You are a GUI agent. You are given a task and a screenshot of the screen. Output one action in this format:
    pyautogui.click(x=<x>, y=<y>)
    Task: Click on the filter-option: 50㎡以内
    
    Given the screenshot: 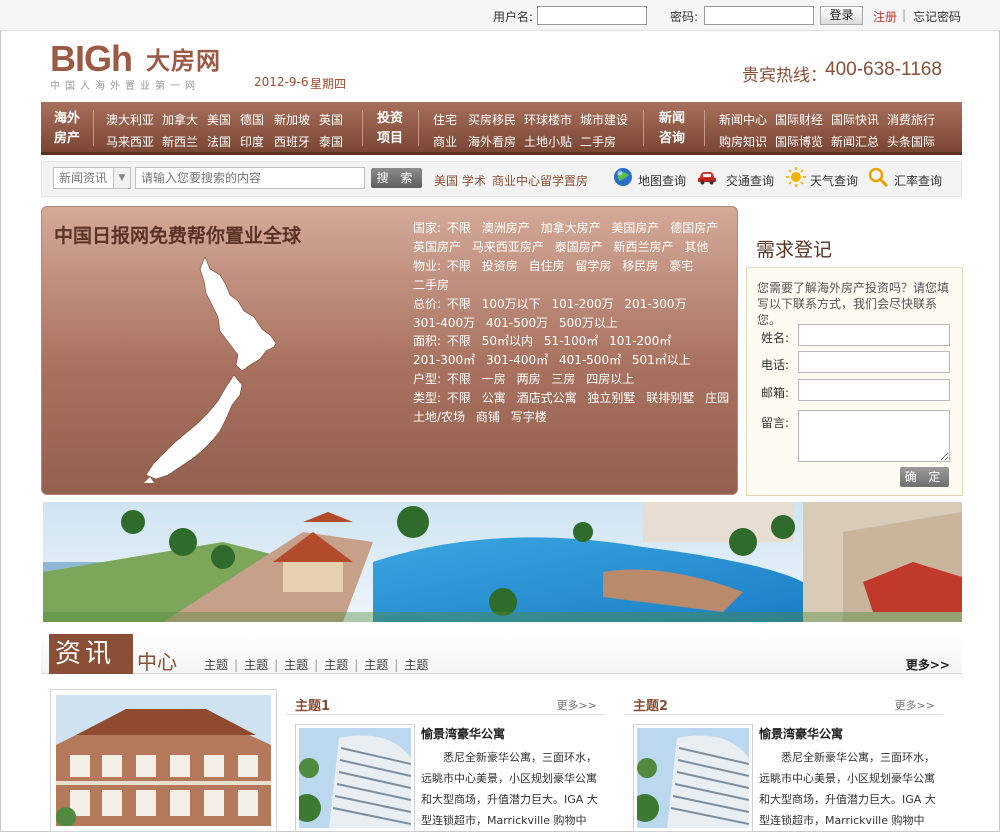 What is the action you would take?
    pyautogui.click(x=507, y=341)
    